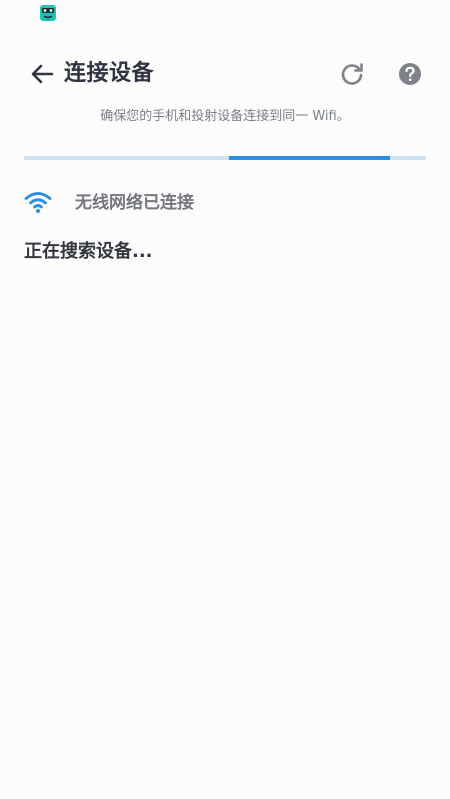 The image size is (450, 799). Describe the element at coordinates (109, 73) in the screenshot. I see `page-title: 连接设备` at that location.